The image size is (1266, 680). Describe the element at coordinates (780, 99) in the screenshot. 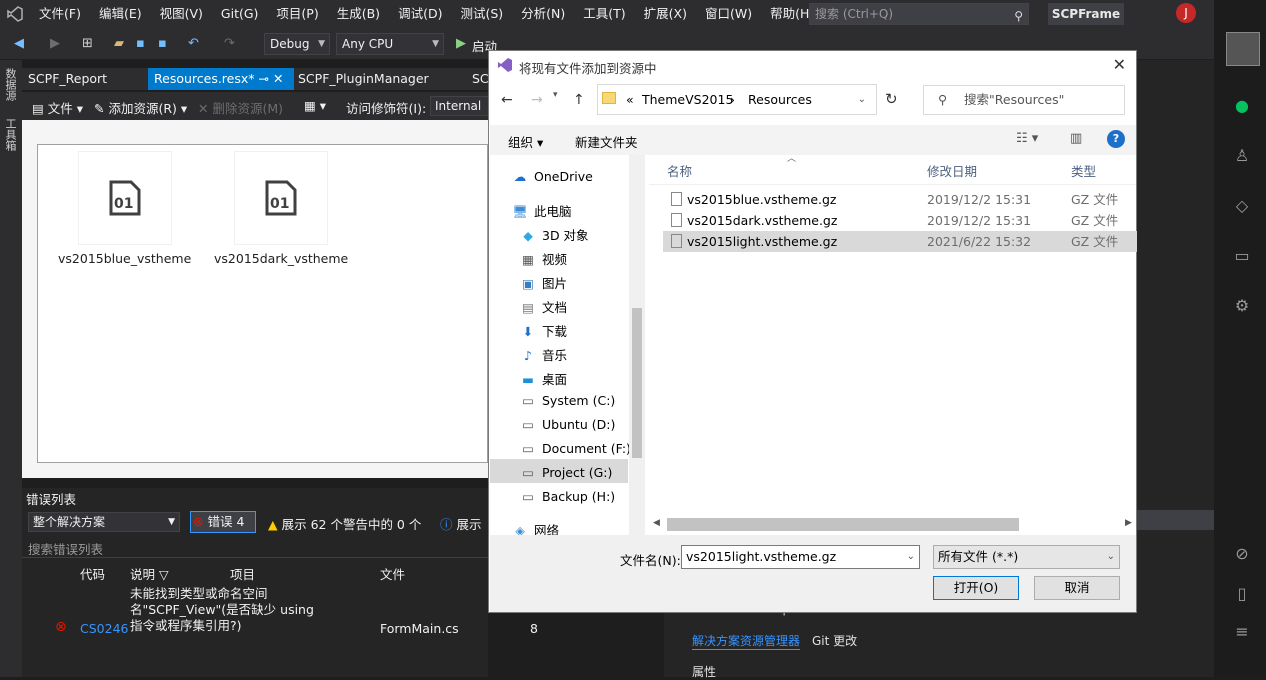

I see `breadcrumb-item: Resources` at that location.